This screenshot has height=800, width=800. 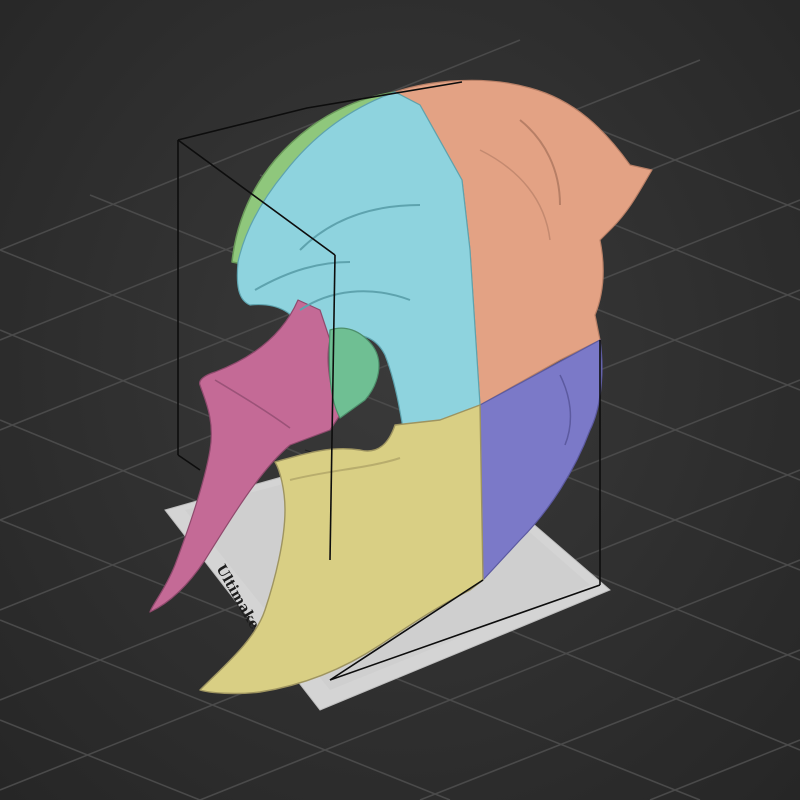 What do you see at coordinates (354, 373) in the screenshot?
I see `inner-cheek` at bounding box center [354, 373].